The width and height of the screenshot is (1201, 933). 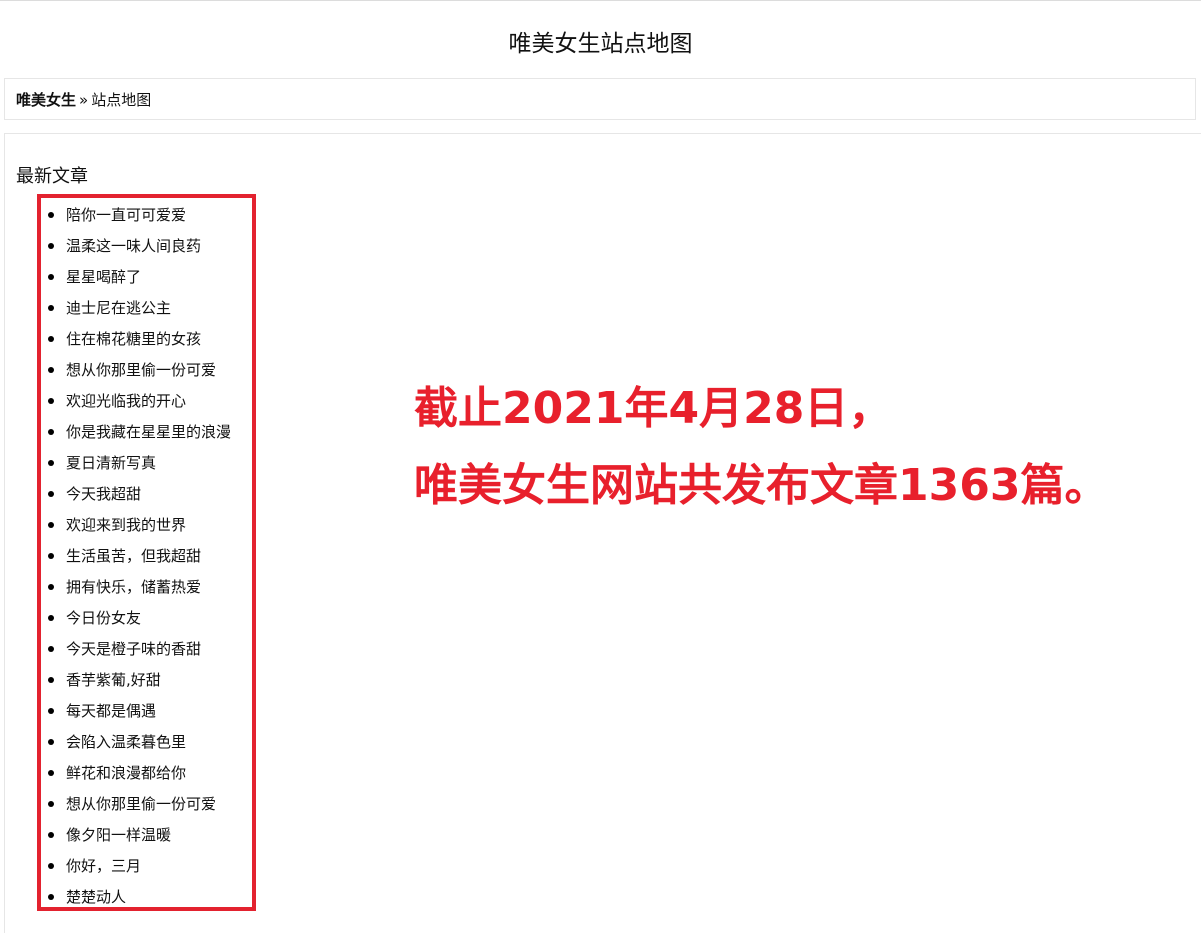 I want to click on highlight-annotation-box, so click(x=146, y=552).